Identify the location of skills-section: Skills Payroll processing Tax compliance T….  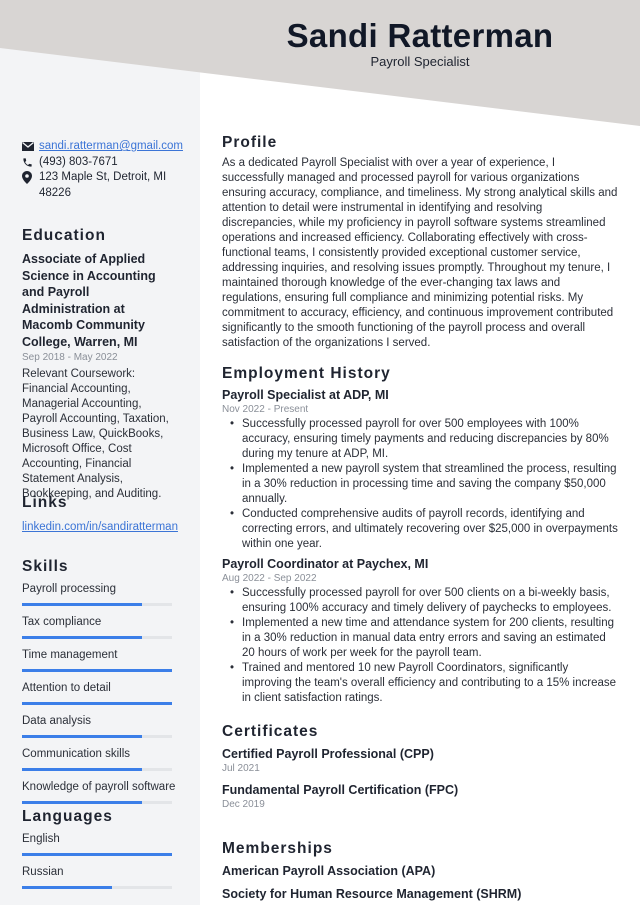
(100, 685).